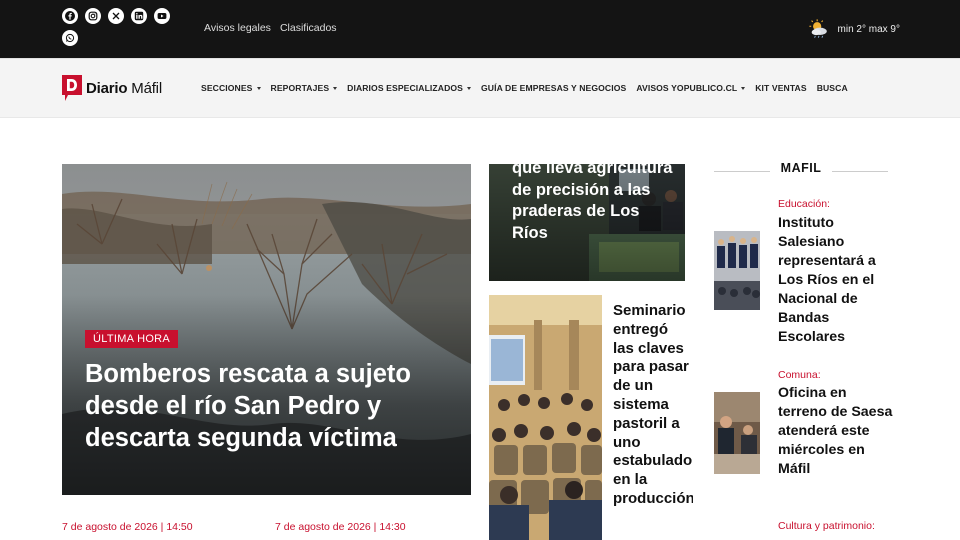 Image resolution: width=960 pixels, height=540 pixels. Describe the element at coordinates (70, 16) in the screenshot. I see `facebook-icon` at that location.